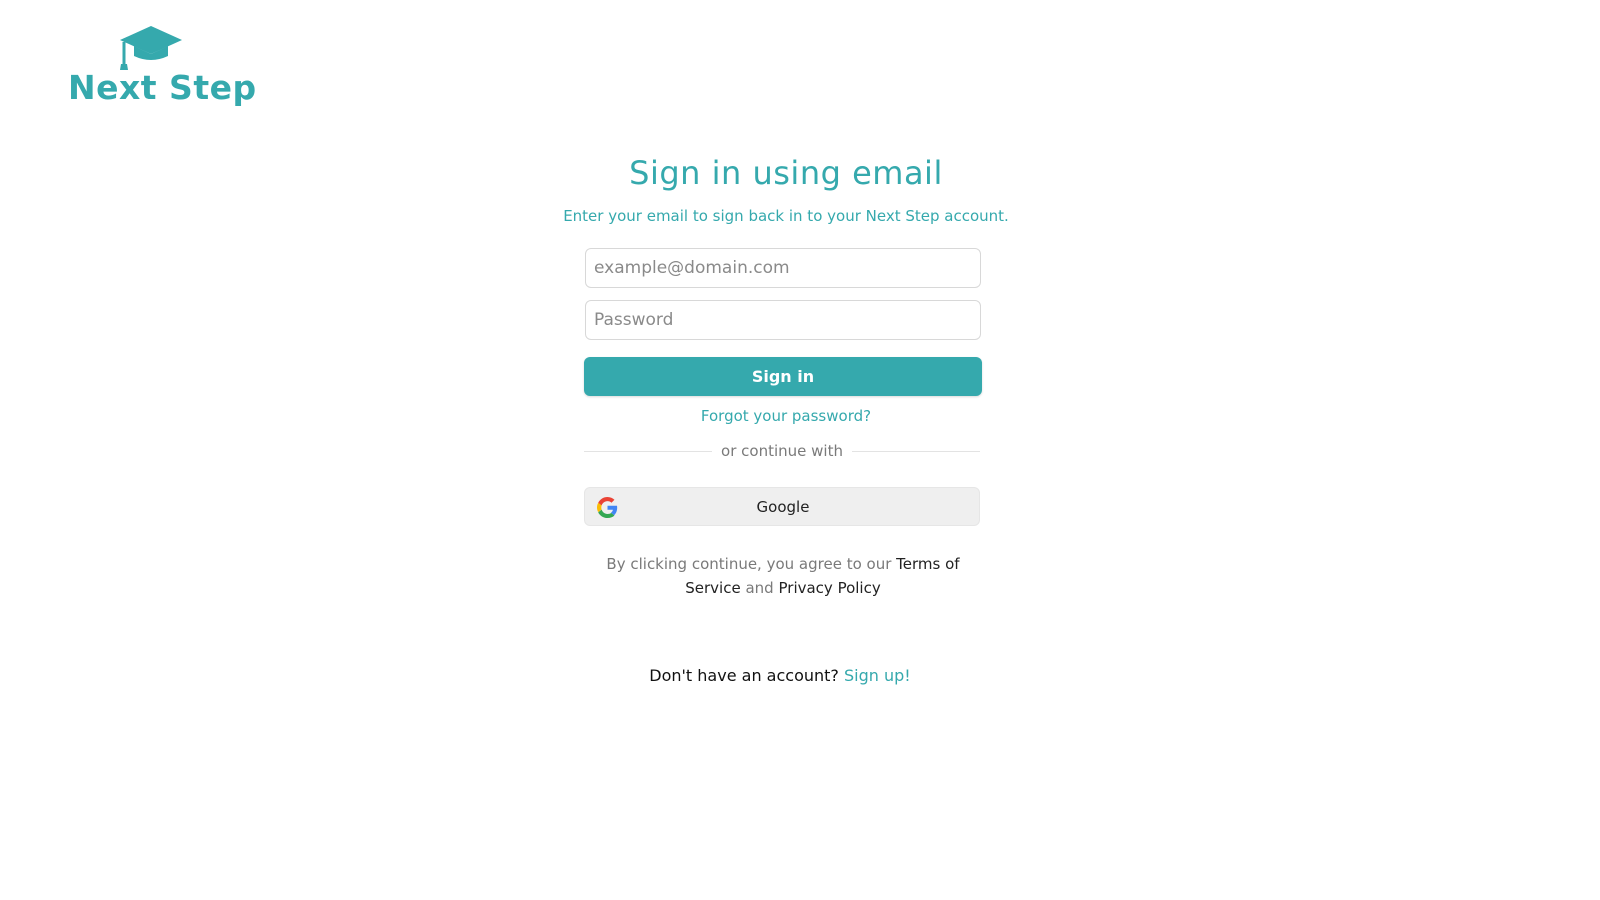 This screenshot has width=1600, height=900. Describe the element at coordinates (759, 588) in the screenshot. I see `legal-conjunction: and` at that location.